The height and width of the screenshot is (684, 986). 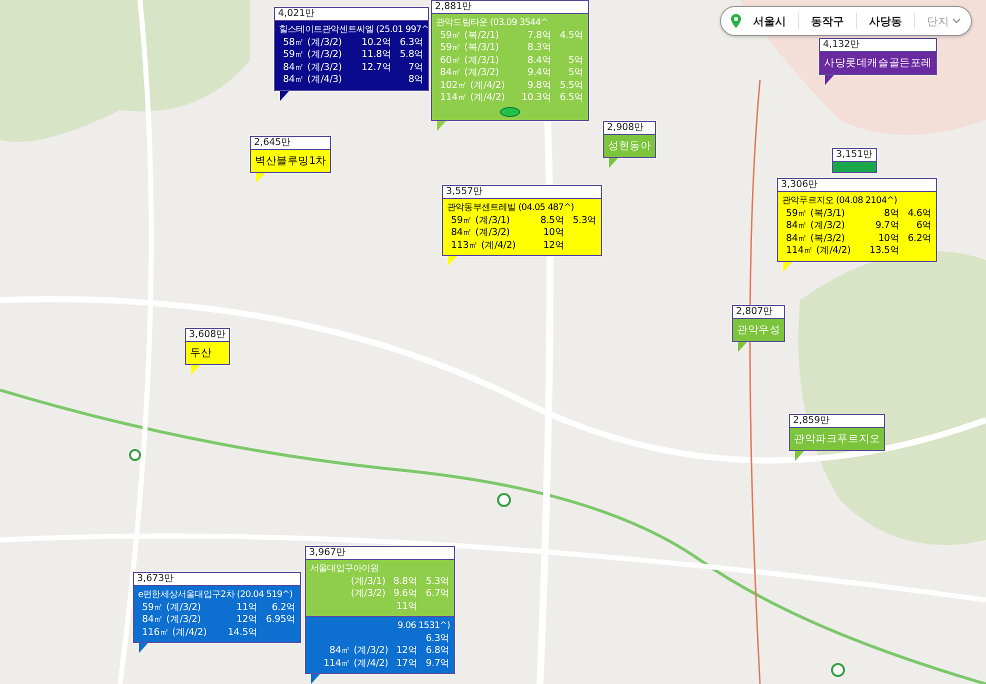 What do you see at coordinates (438, 582) in the screenshot?
I see `lease-price: 5.3억` at bounding box center [438, 582].